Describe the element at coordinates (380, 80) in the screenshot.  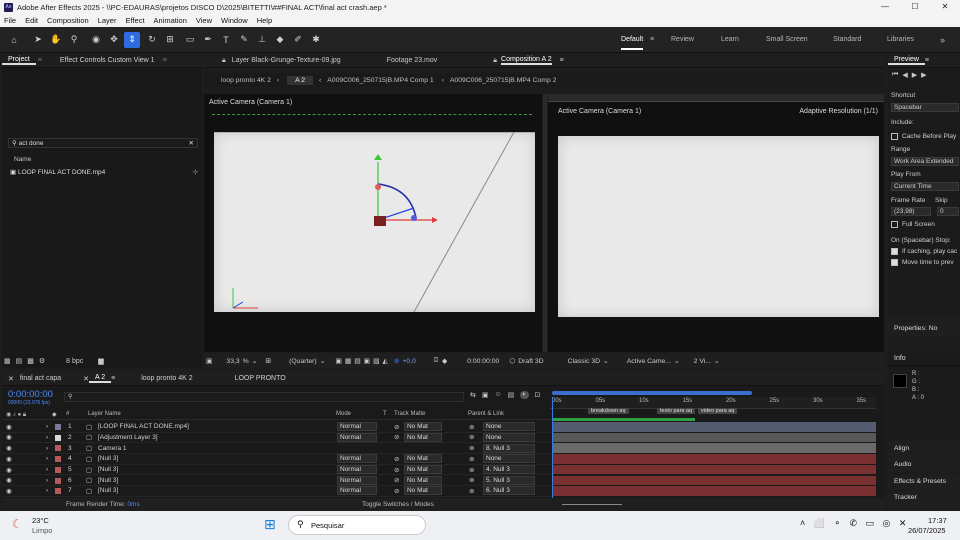
I see `breadcrumb-item: A009C006_250715|B.MP4 Comp 1` at that location.